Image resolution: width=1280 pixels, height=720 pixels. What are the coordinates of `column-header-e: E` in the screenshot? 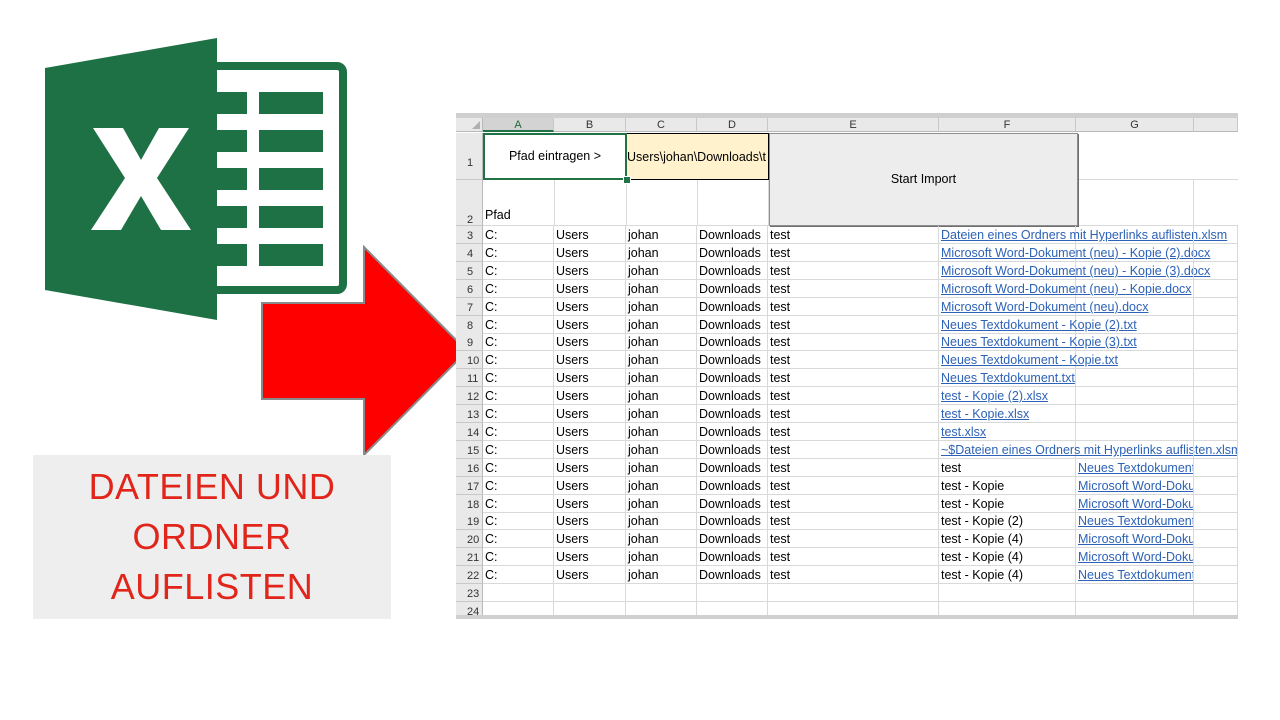 It's located at (853, 125).